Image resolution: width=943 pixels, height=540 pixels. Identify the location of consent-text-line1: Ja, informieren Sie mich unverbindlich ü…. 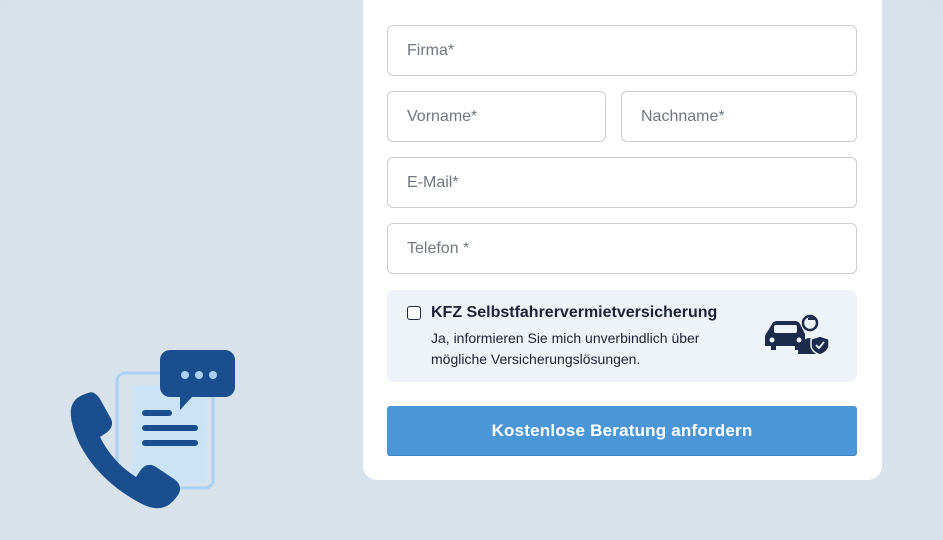
(565, 338).